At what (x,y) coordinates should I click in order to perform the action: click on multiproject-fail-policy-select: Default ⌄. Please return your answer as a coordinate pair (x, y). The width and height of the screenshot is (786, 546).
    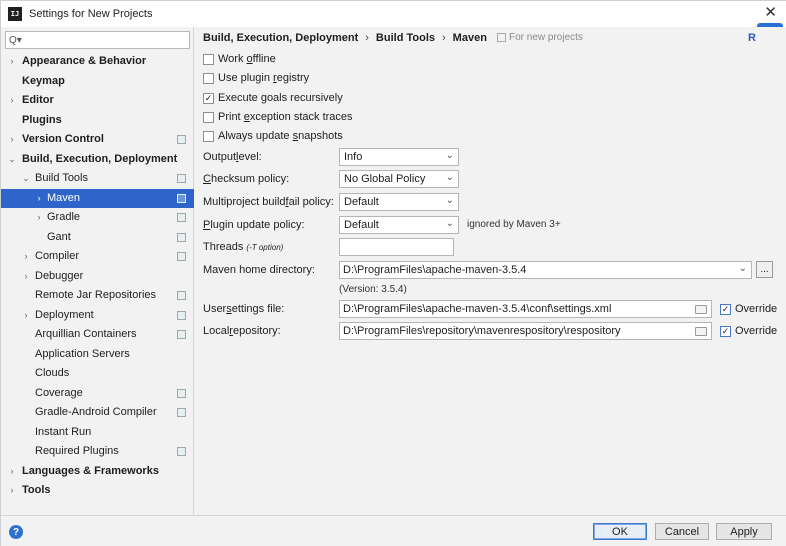
    Looking at the image, I should click on (399, 202).